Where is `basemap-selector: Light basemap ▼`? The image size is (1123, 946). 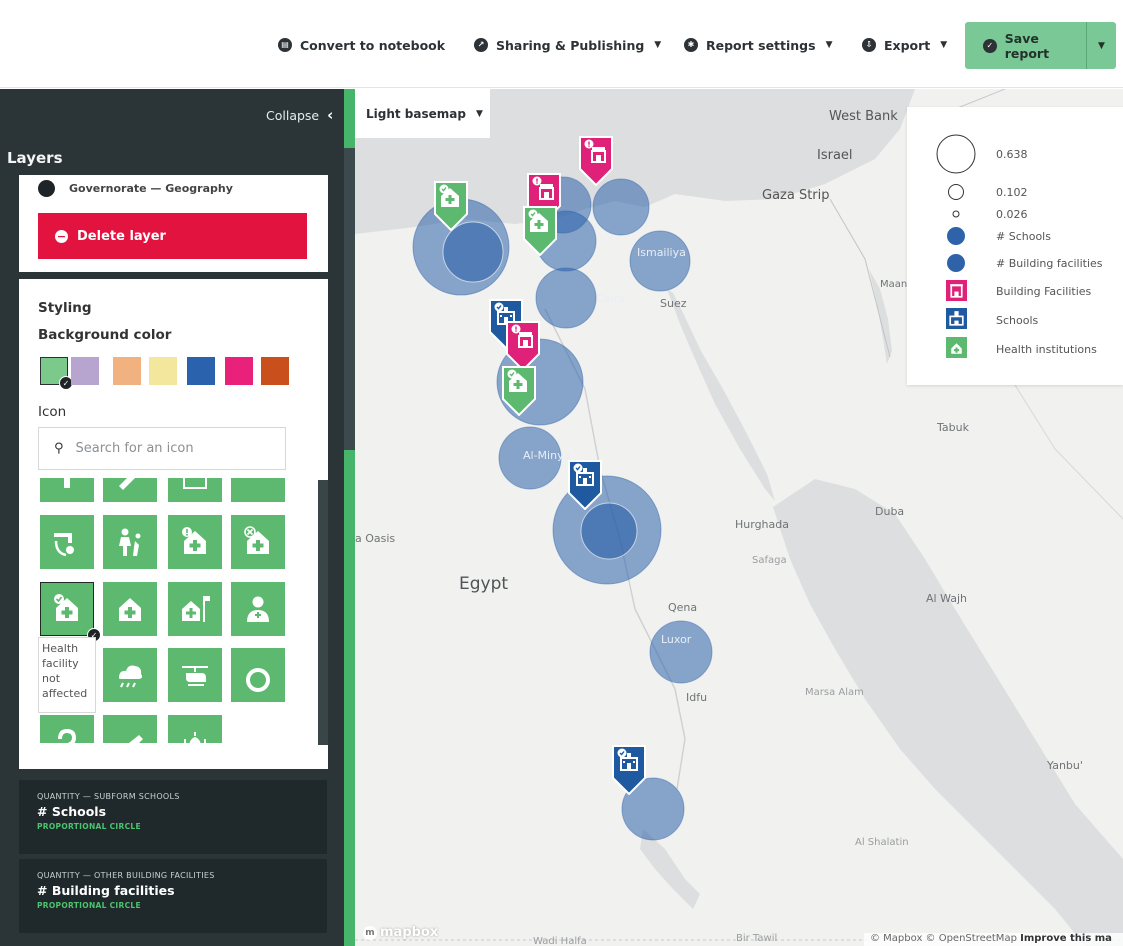 basemap-selector: Light basemap ▼ is located at coordinates (422, 113).